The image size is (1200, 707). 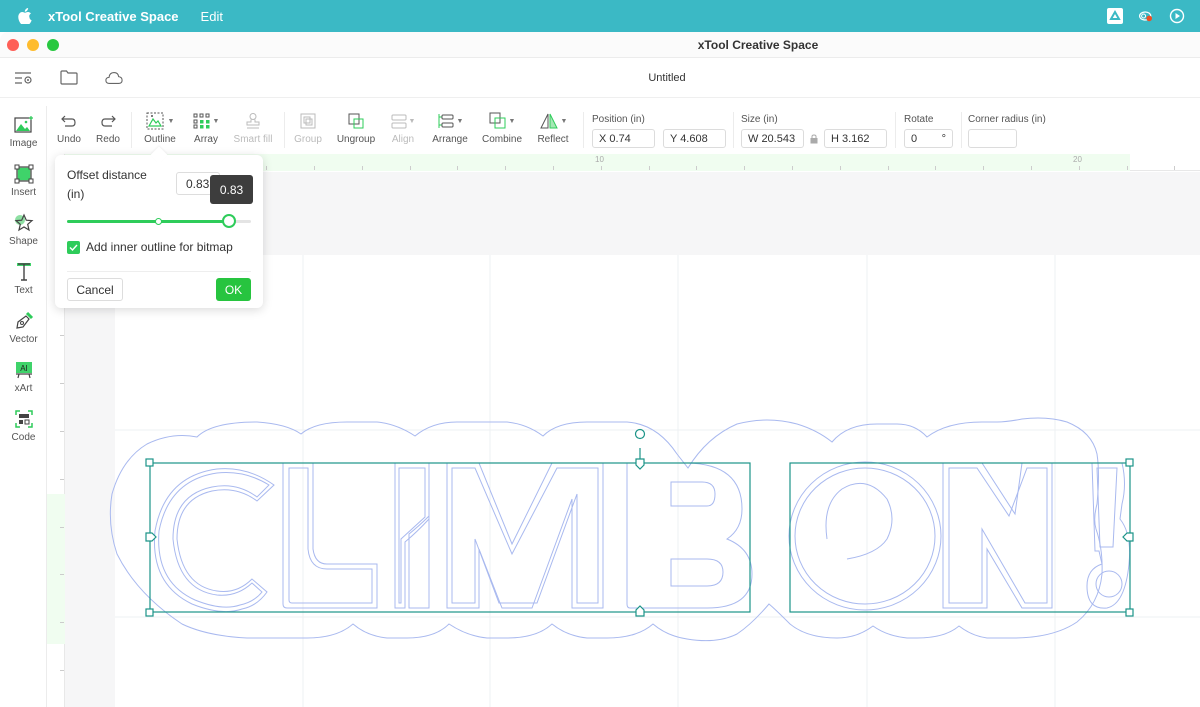 What do you see at coordinates (206, 121) in the screenshot?
I see `array-icon: ▼` at bounding box center [206, 121].